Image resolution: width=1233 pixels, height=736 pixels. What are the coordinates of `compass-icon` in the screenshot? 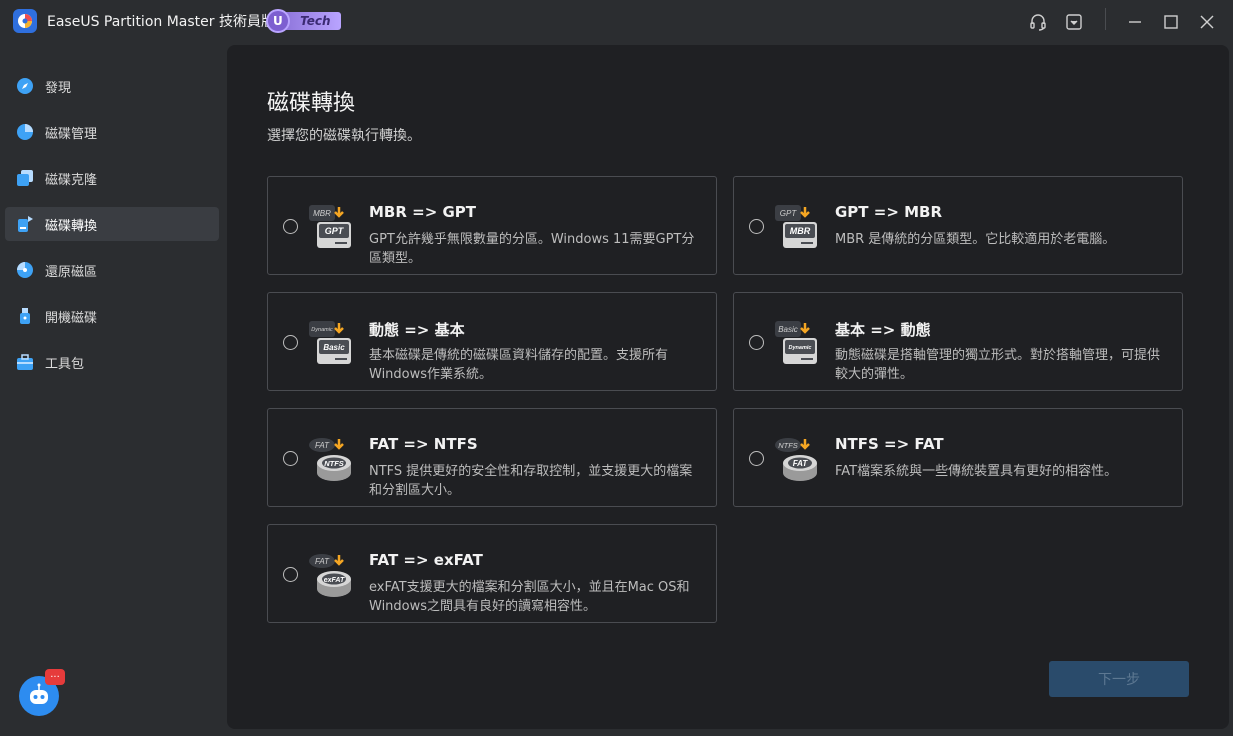 It's located at (25, 86).